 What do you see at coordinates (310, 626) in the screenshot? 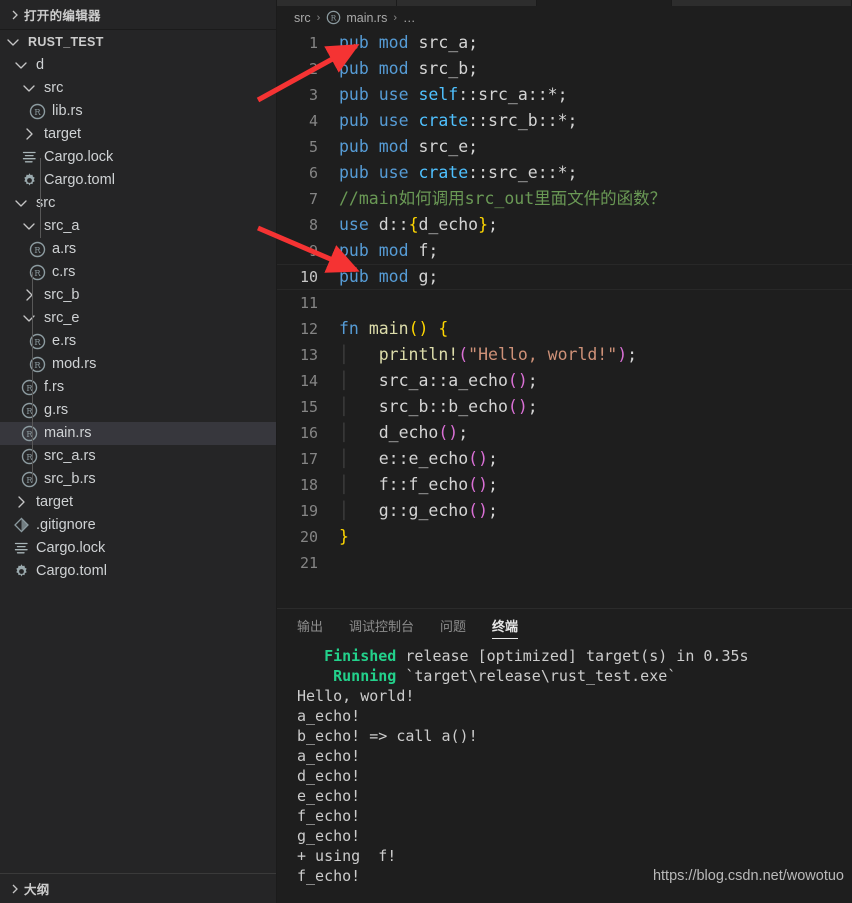
I see `panel-tab-0: 输出` at bounding box center [310, 626].